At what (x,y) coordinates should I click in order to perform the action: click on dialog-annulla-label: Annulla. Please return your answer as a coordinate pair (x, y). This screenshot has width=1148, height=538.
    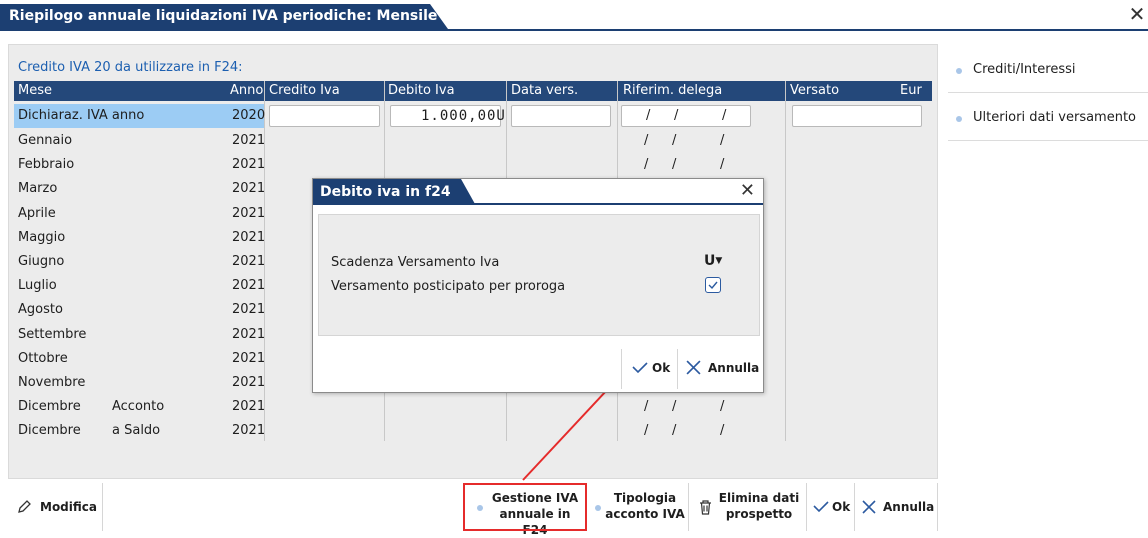
    Looking at the image, I should click on (734, 368).